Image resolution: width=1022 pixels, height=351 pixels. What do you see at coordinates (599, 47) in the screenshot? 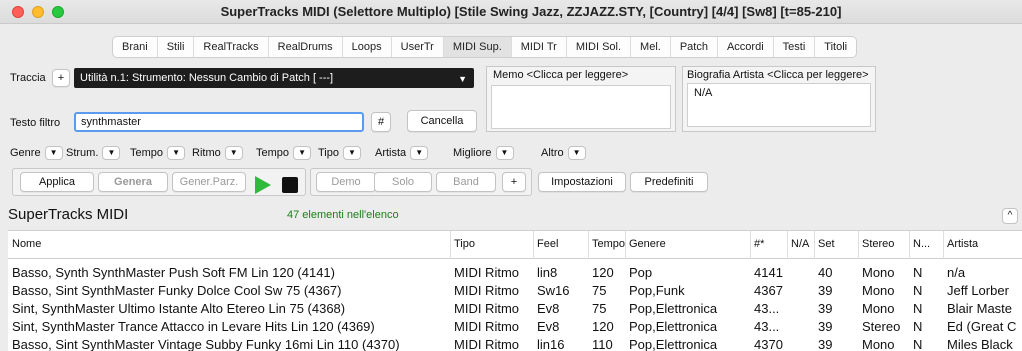
I see `tab-midi-sol: MIDI Sol.` at bounding box center [599, 47].